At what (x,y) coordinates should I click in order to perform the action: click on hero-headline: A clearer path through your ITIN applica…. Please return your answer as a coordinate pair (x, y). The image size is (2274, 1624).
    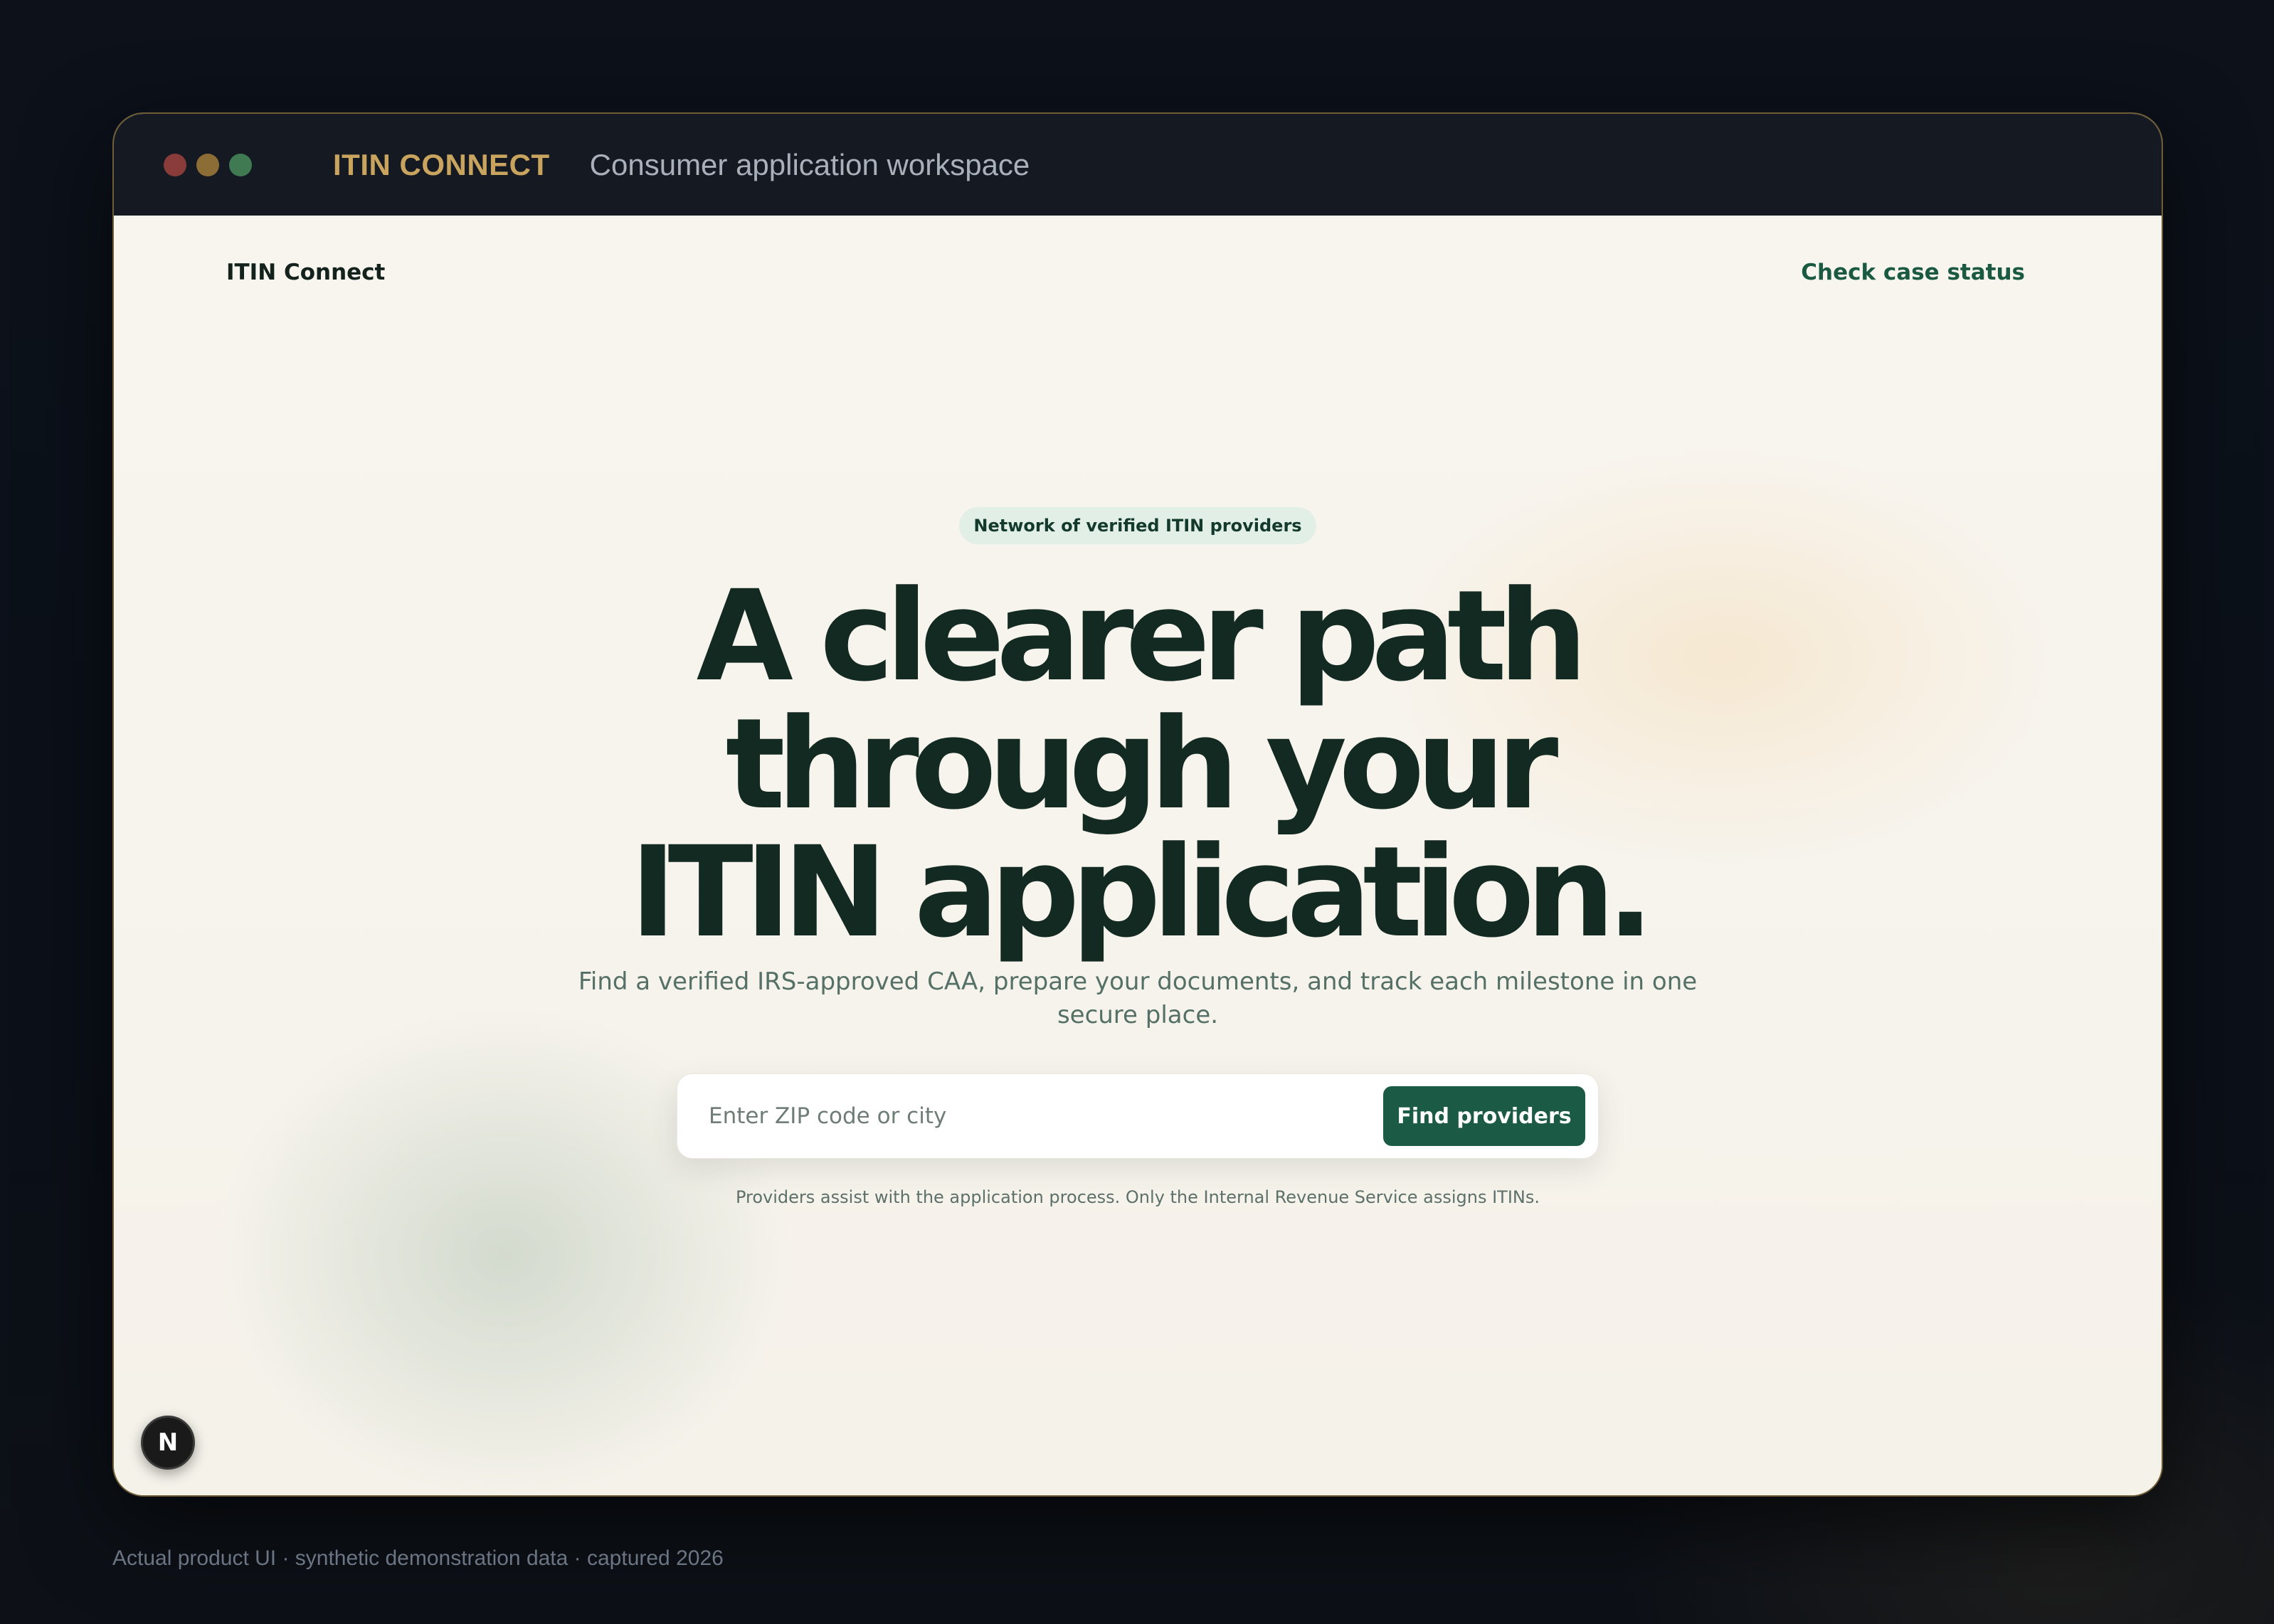
    Looking at the image, I should click on (1142, 764).